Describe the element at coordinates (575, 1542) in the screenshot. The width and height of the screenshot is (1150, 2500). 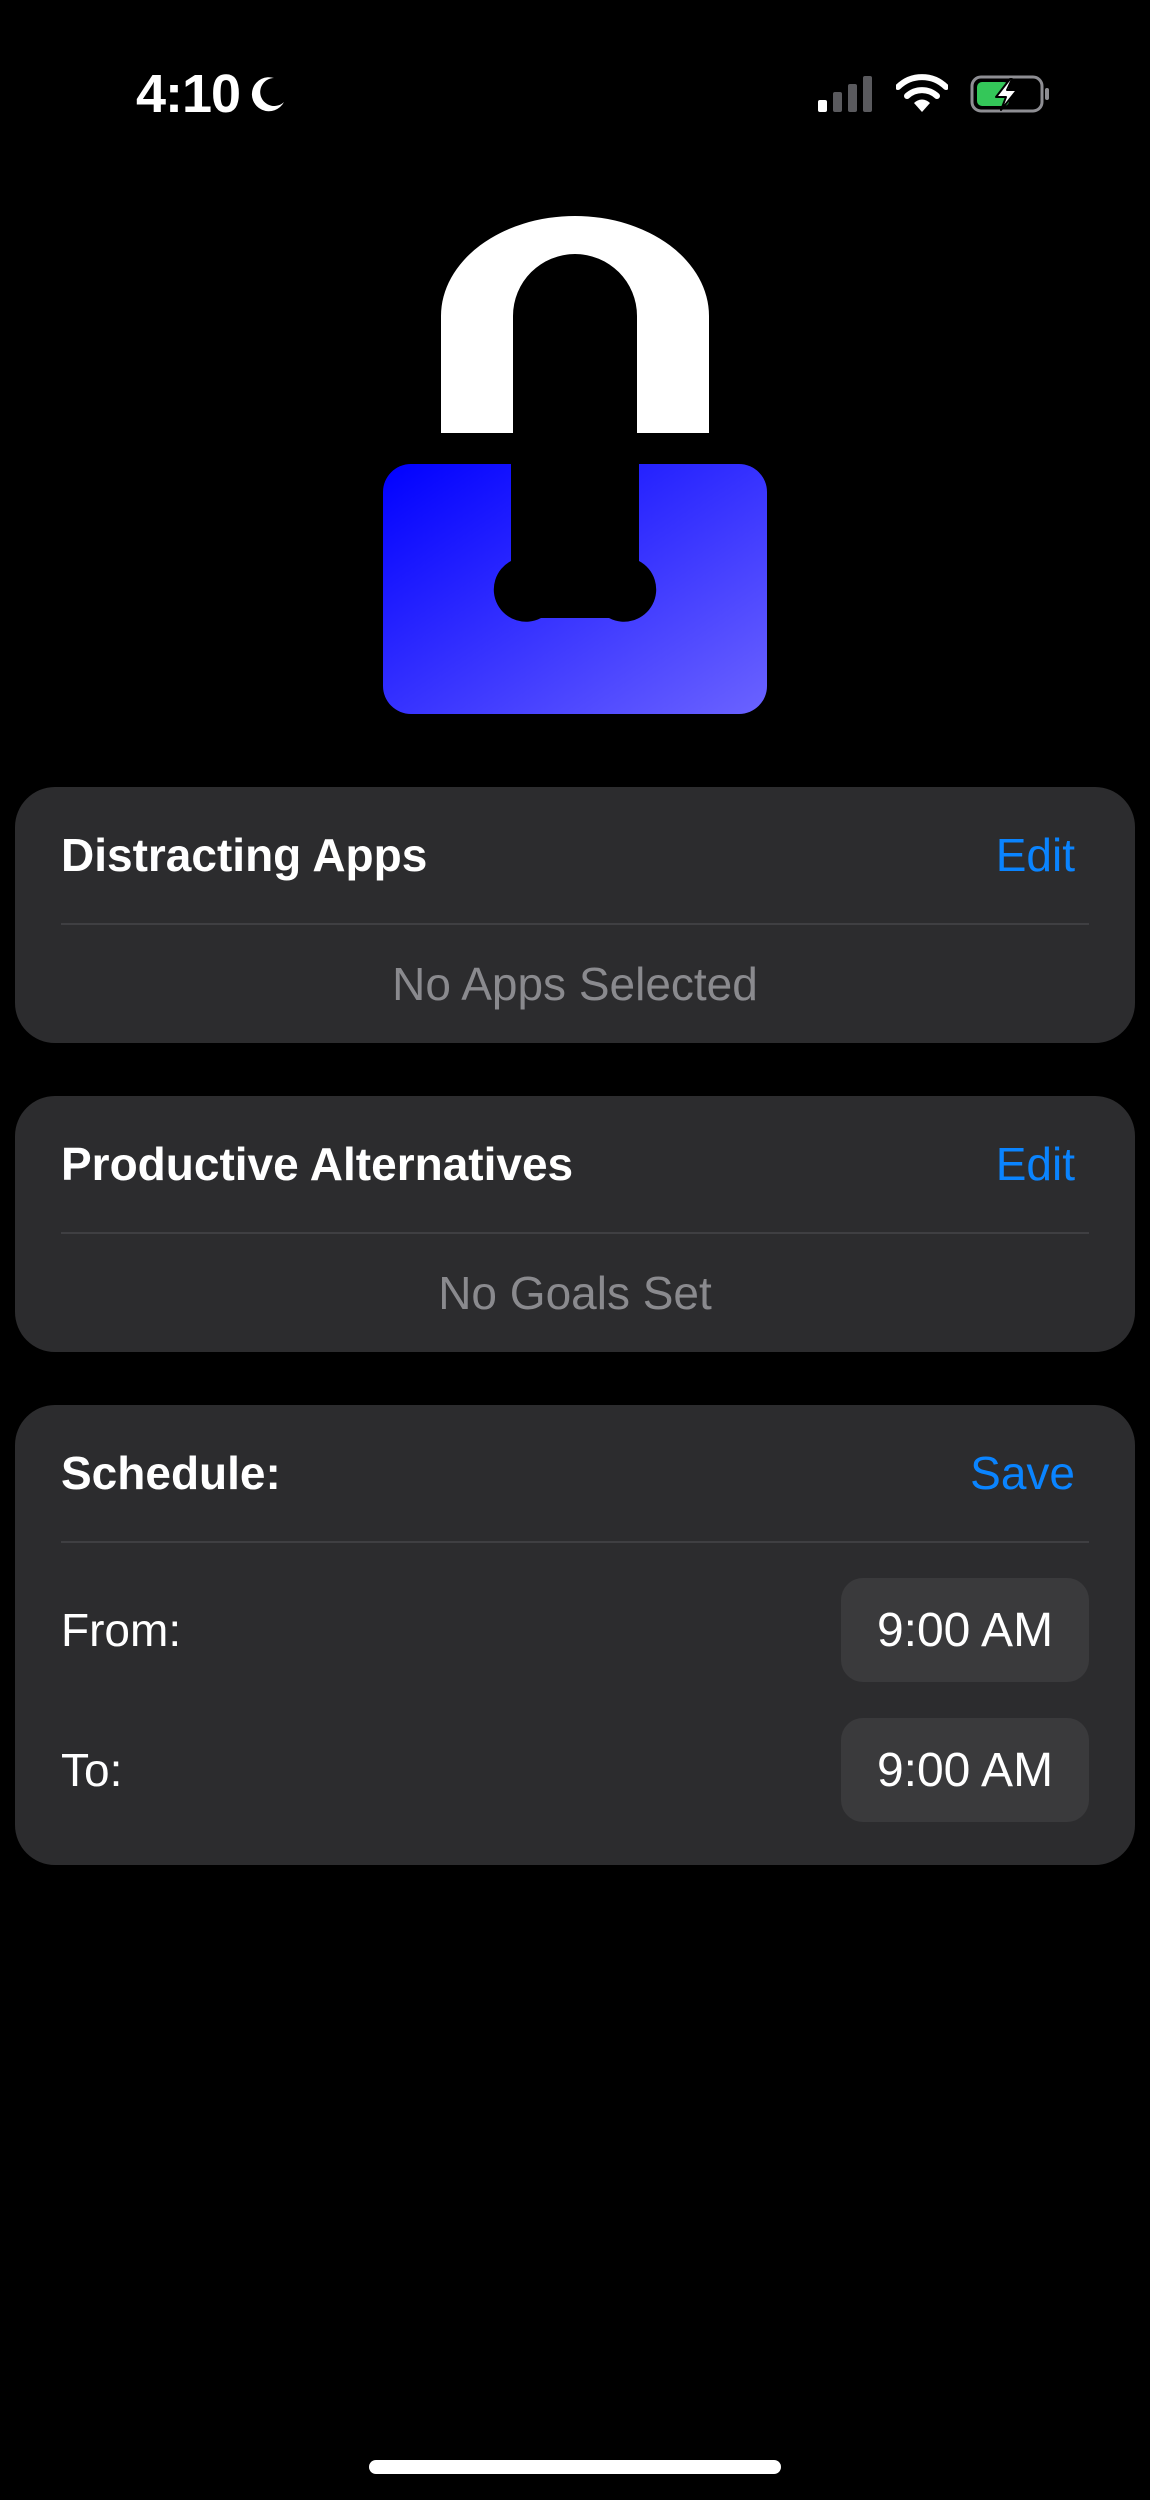
I see `divider` at that location.